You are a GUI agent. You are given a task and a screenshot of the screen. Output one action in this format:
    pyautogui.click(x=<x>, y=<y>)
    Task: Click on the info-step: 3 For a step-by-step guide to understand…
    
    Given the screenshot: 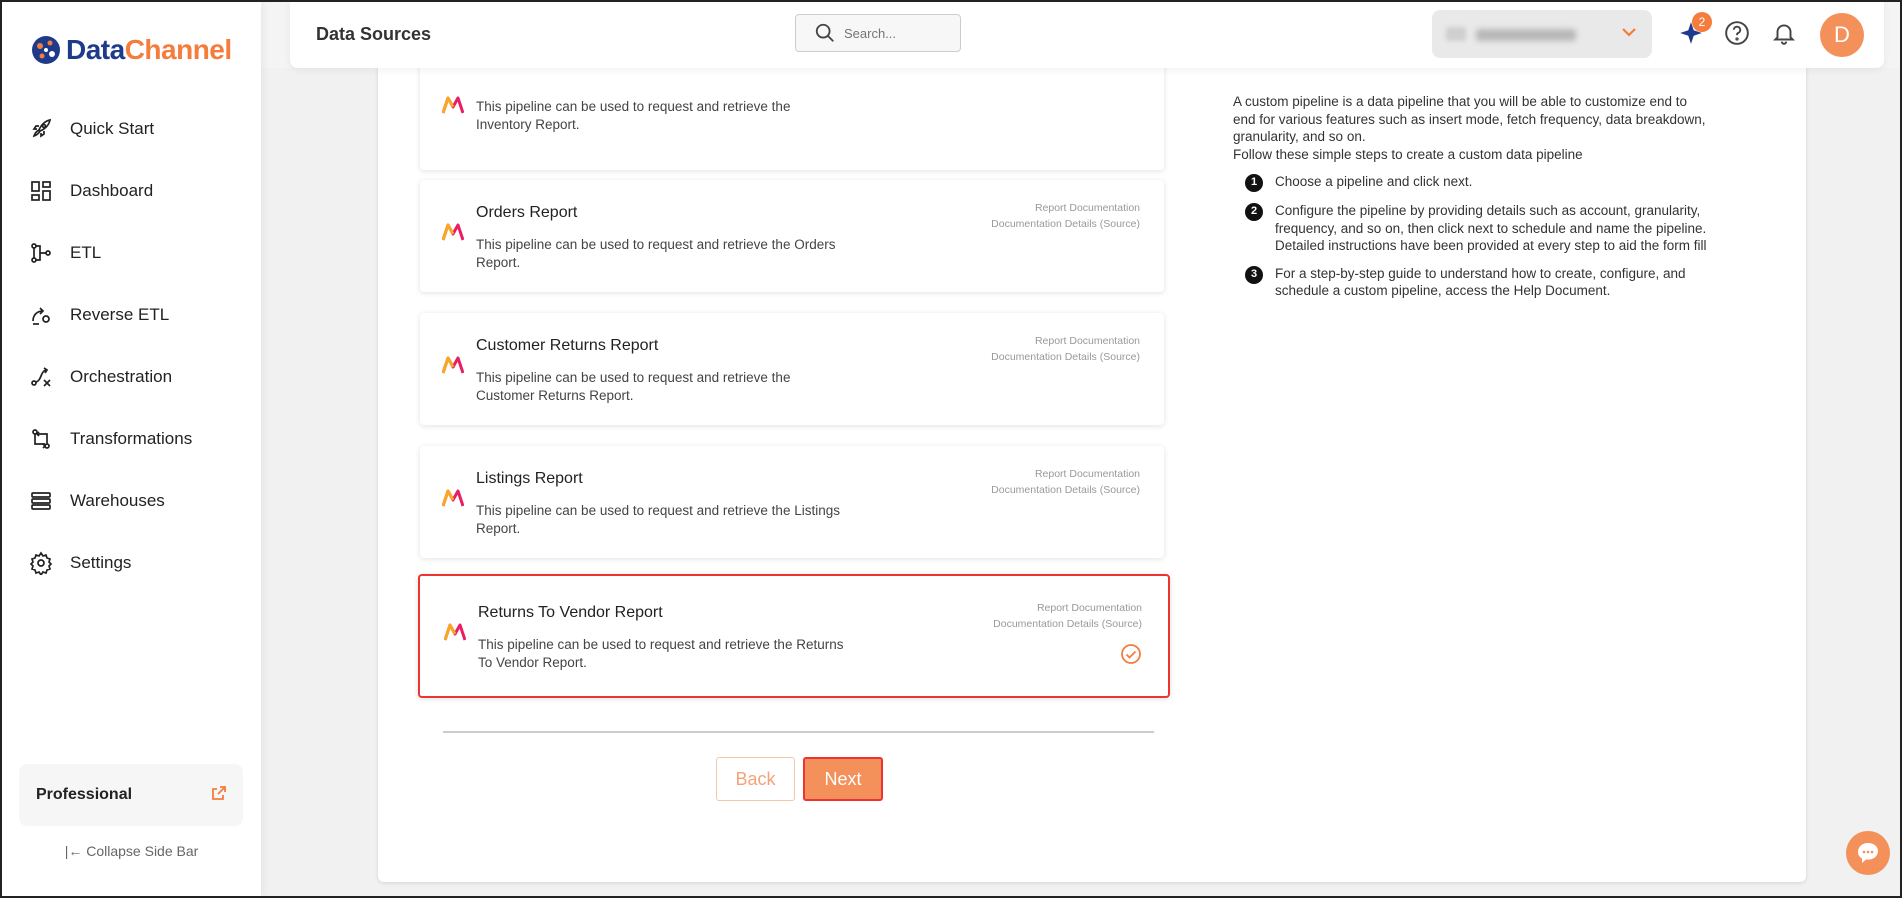 What is the action you would take?
    pyautogui.click(x=1473, y=282)
    